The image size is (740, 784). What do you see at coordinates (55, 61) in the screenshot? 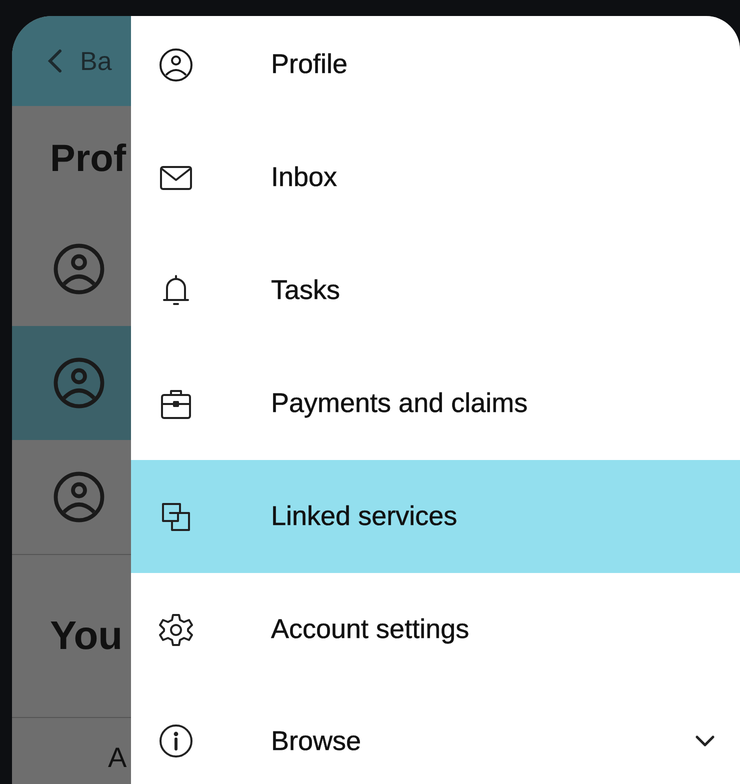
I see `chevron-left-icon` at bounding box center [55, 61].